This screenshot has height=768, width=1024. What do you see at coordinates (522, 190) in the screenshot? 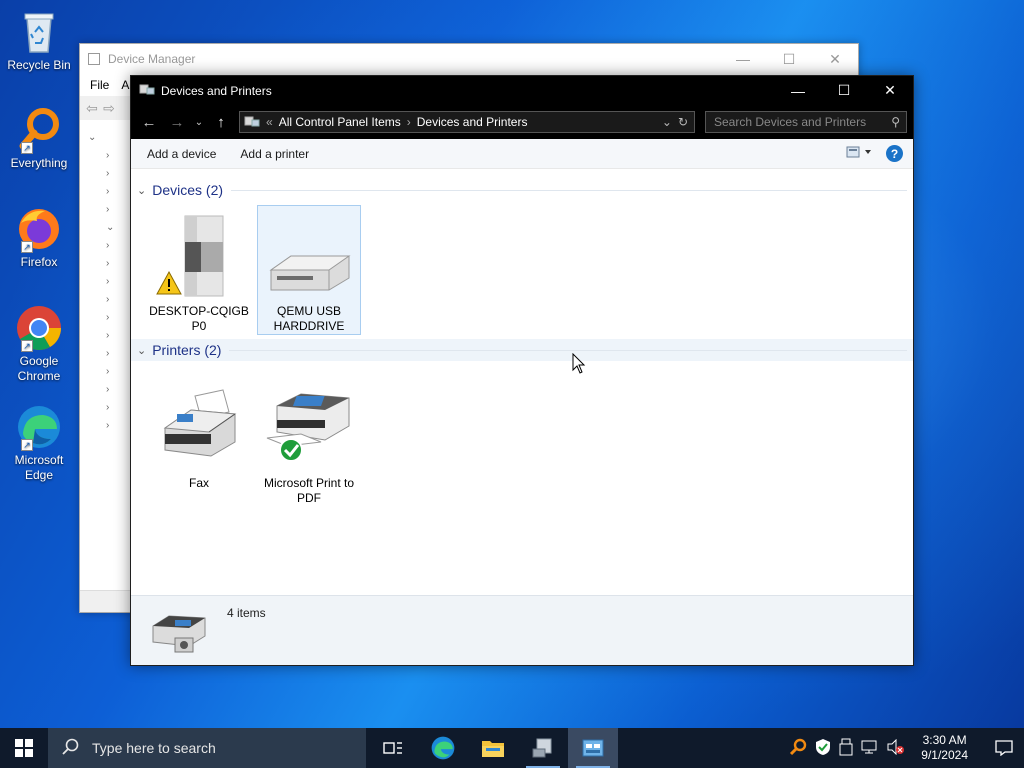
I see `group-header-devices: ⌄ Devices (2)` at bounding box center [522, 190].